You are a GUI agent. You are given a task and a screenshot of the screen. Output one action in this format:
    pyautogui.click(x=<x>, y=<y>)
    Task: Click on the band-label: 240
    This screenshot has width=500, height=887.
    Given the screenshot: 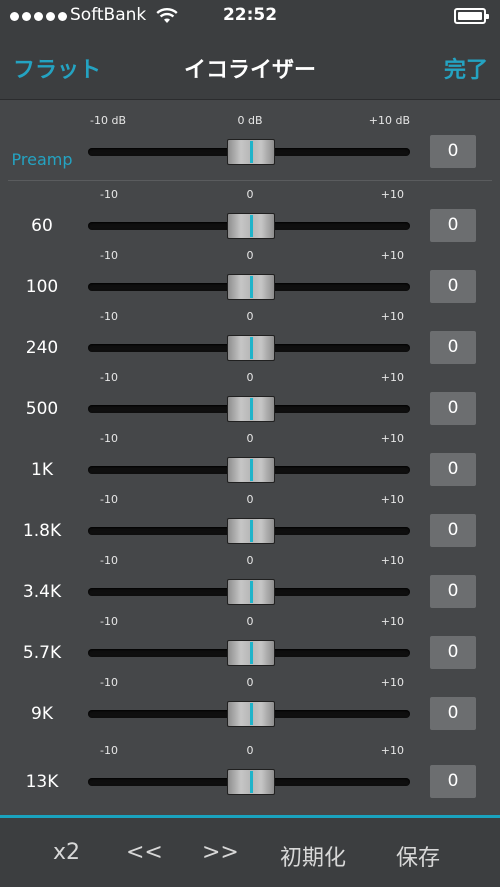 What is the action you would take?
    pyautogui.click(x=42, y=348)
    